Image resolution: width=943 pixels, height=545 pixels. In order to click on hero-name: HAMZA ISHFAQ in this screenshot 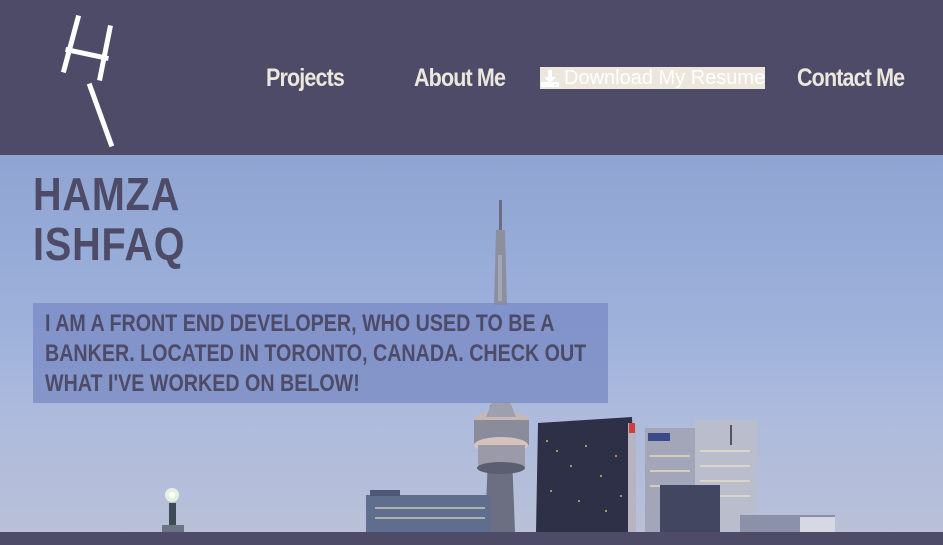, I will do `click(109, 219)`.